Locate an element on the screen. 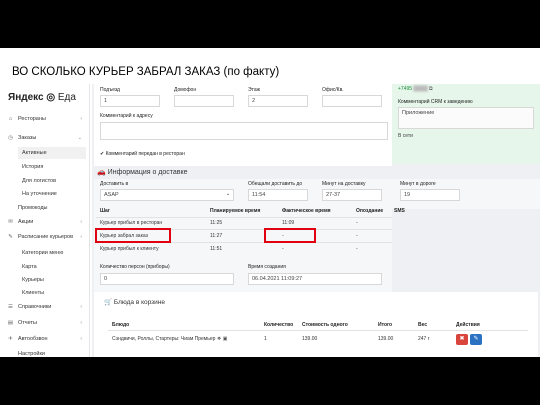 The width and height of the screenshot is (540, 405). logo-yandex: Яндекс is located at coordinates (26, 97).